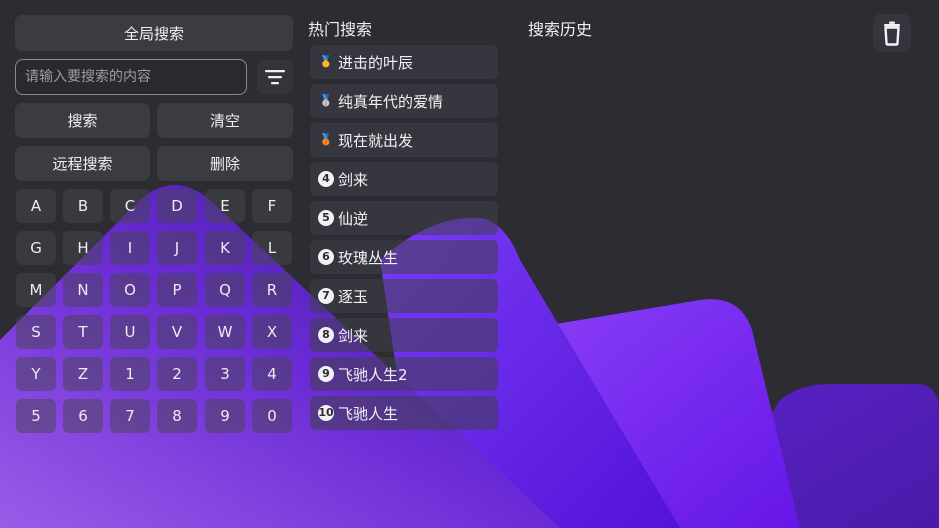 This screenshot has height=528, width=939. What do you see at coordinates (36, 374) in the screenshot?
I see `key-y: Y` at bounding box center [36, 374].